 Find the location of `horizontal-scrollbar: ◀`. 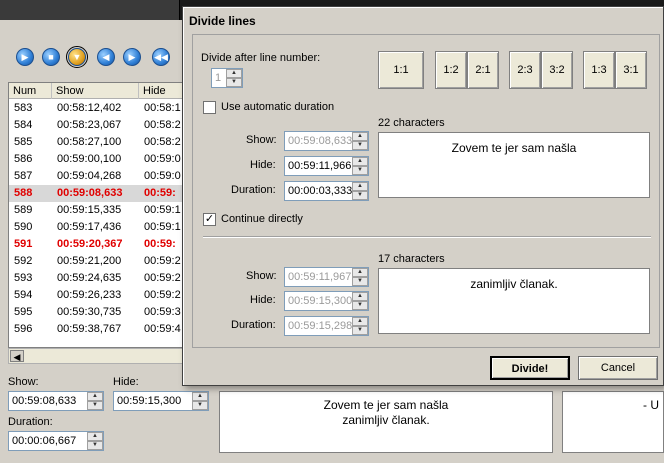

horizontal-scrollbar: ◀ is located at coordinates (95, 356).